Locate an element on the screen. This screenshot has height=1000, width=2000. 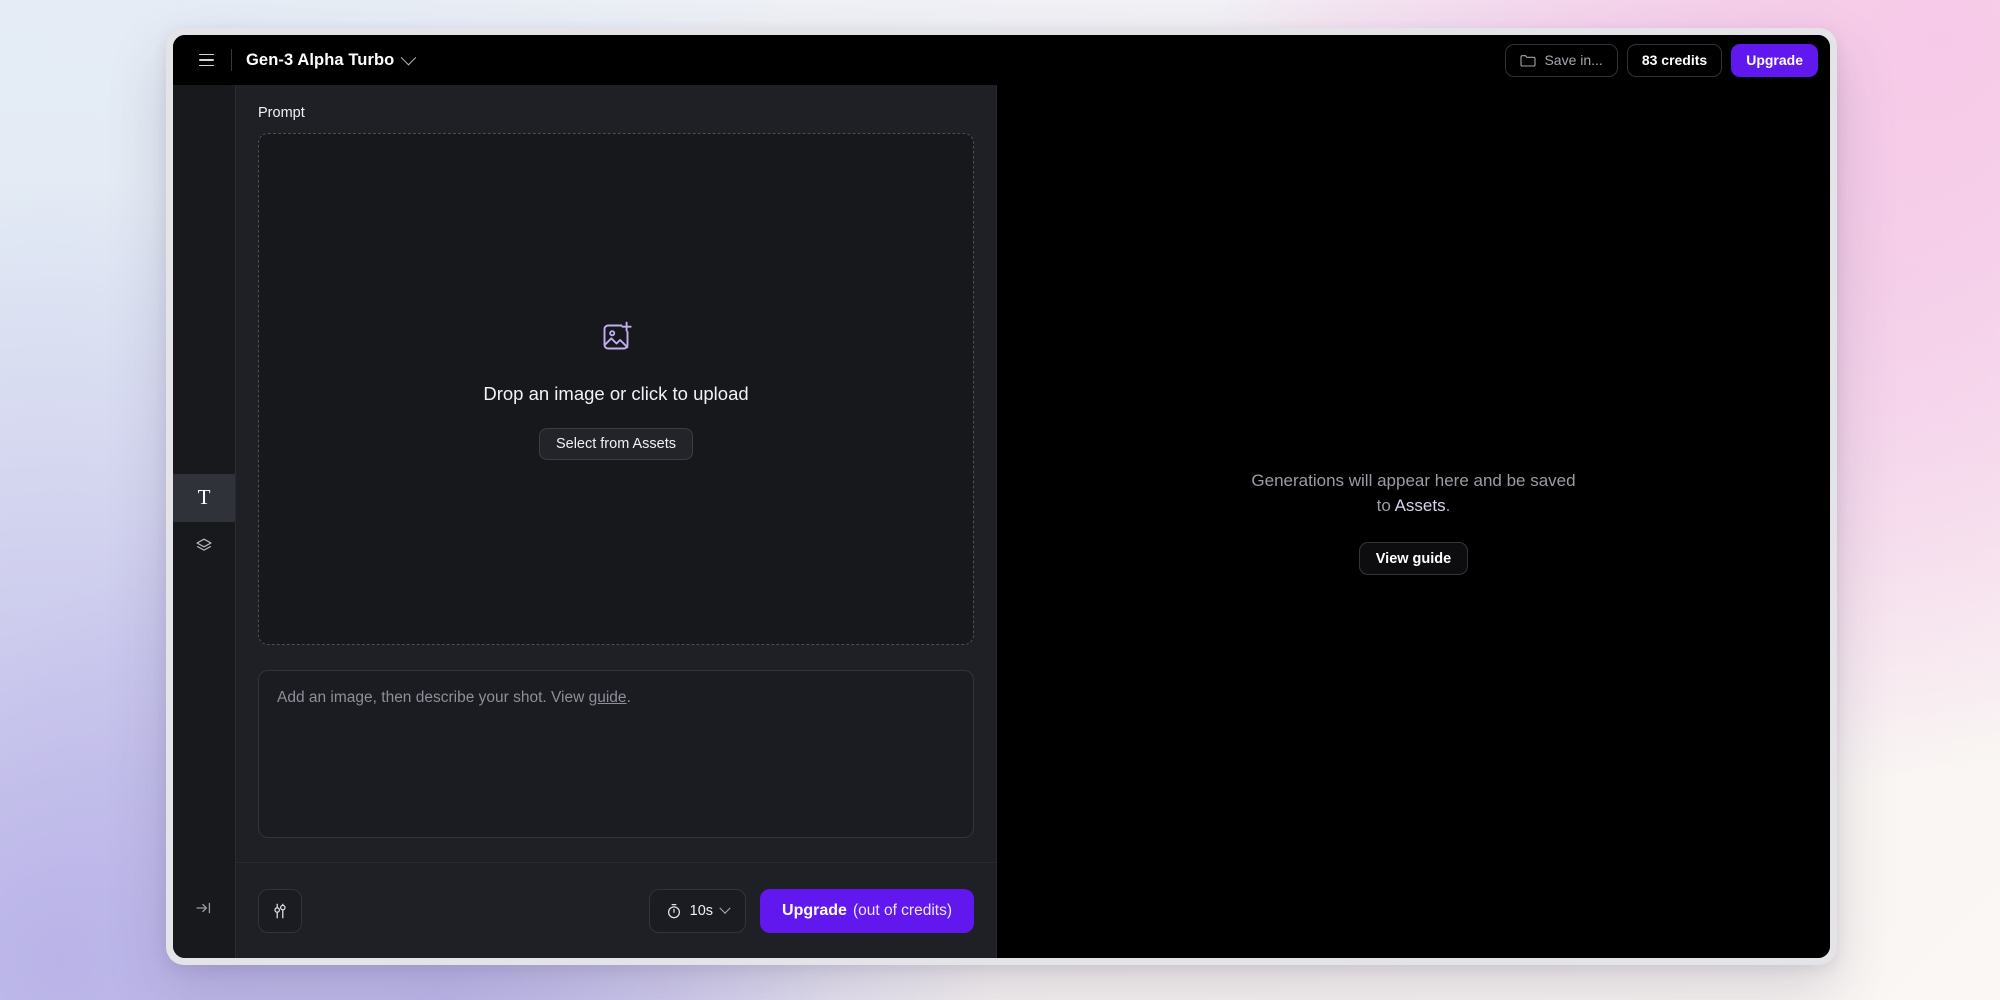
sidebar-item-text: T is located at coordinates (204, 497).